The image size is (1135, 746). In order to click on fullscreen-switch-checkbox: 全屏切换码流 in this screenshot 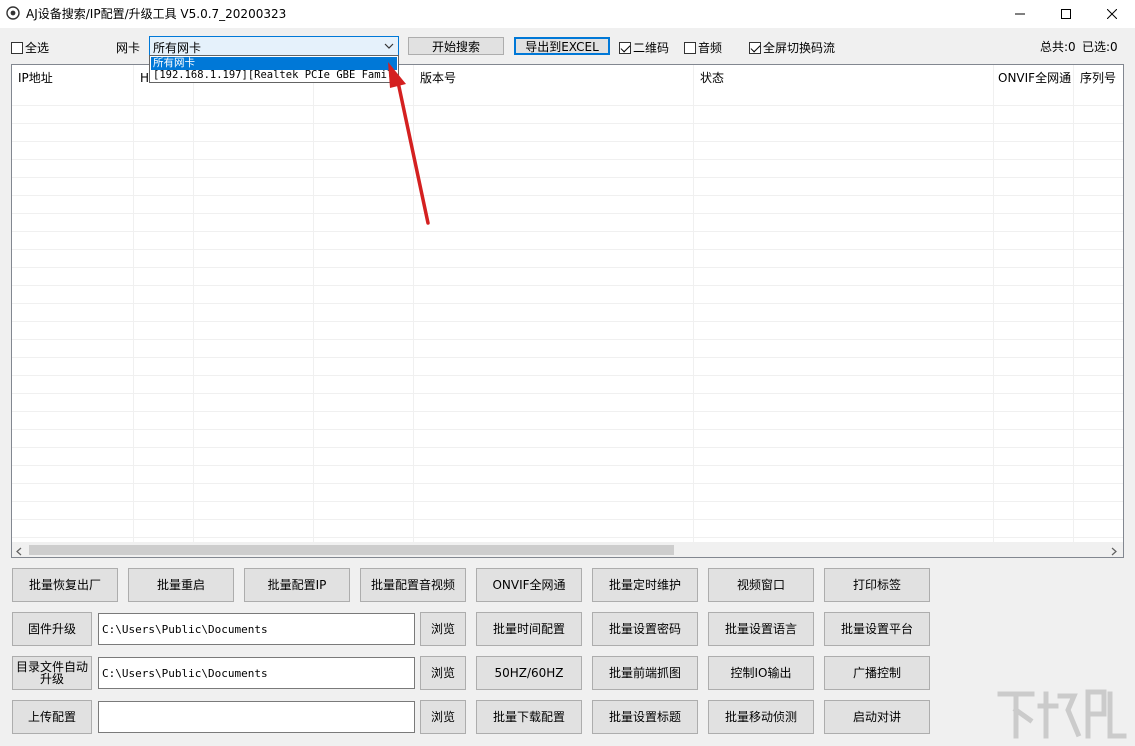, I will do `click(792, 47)`.